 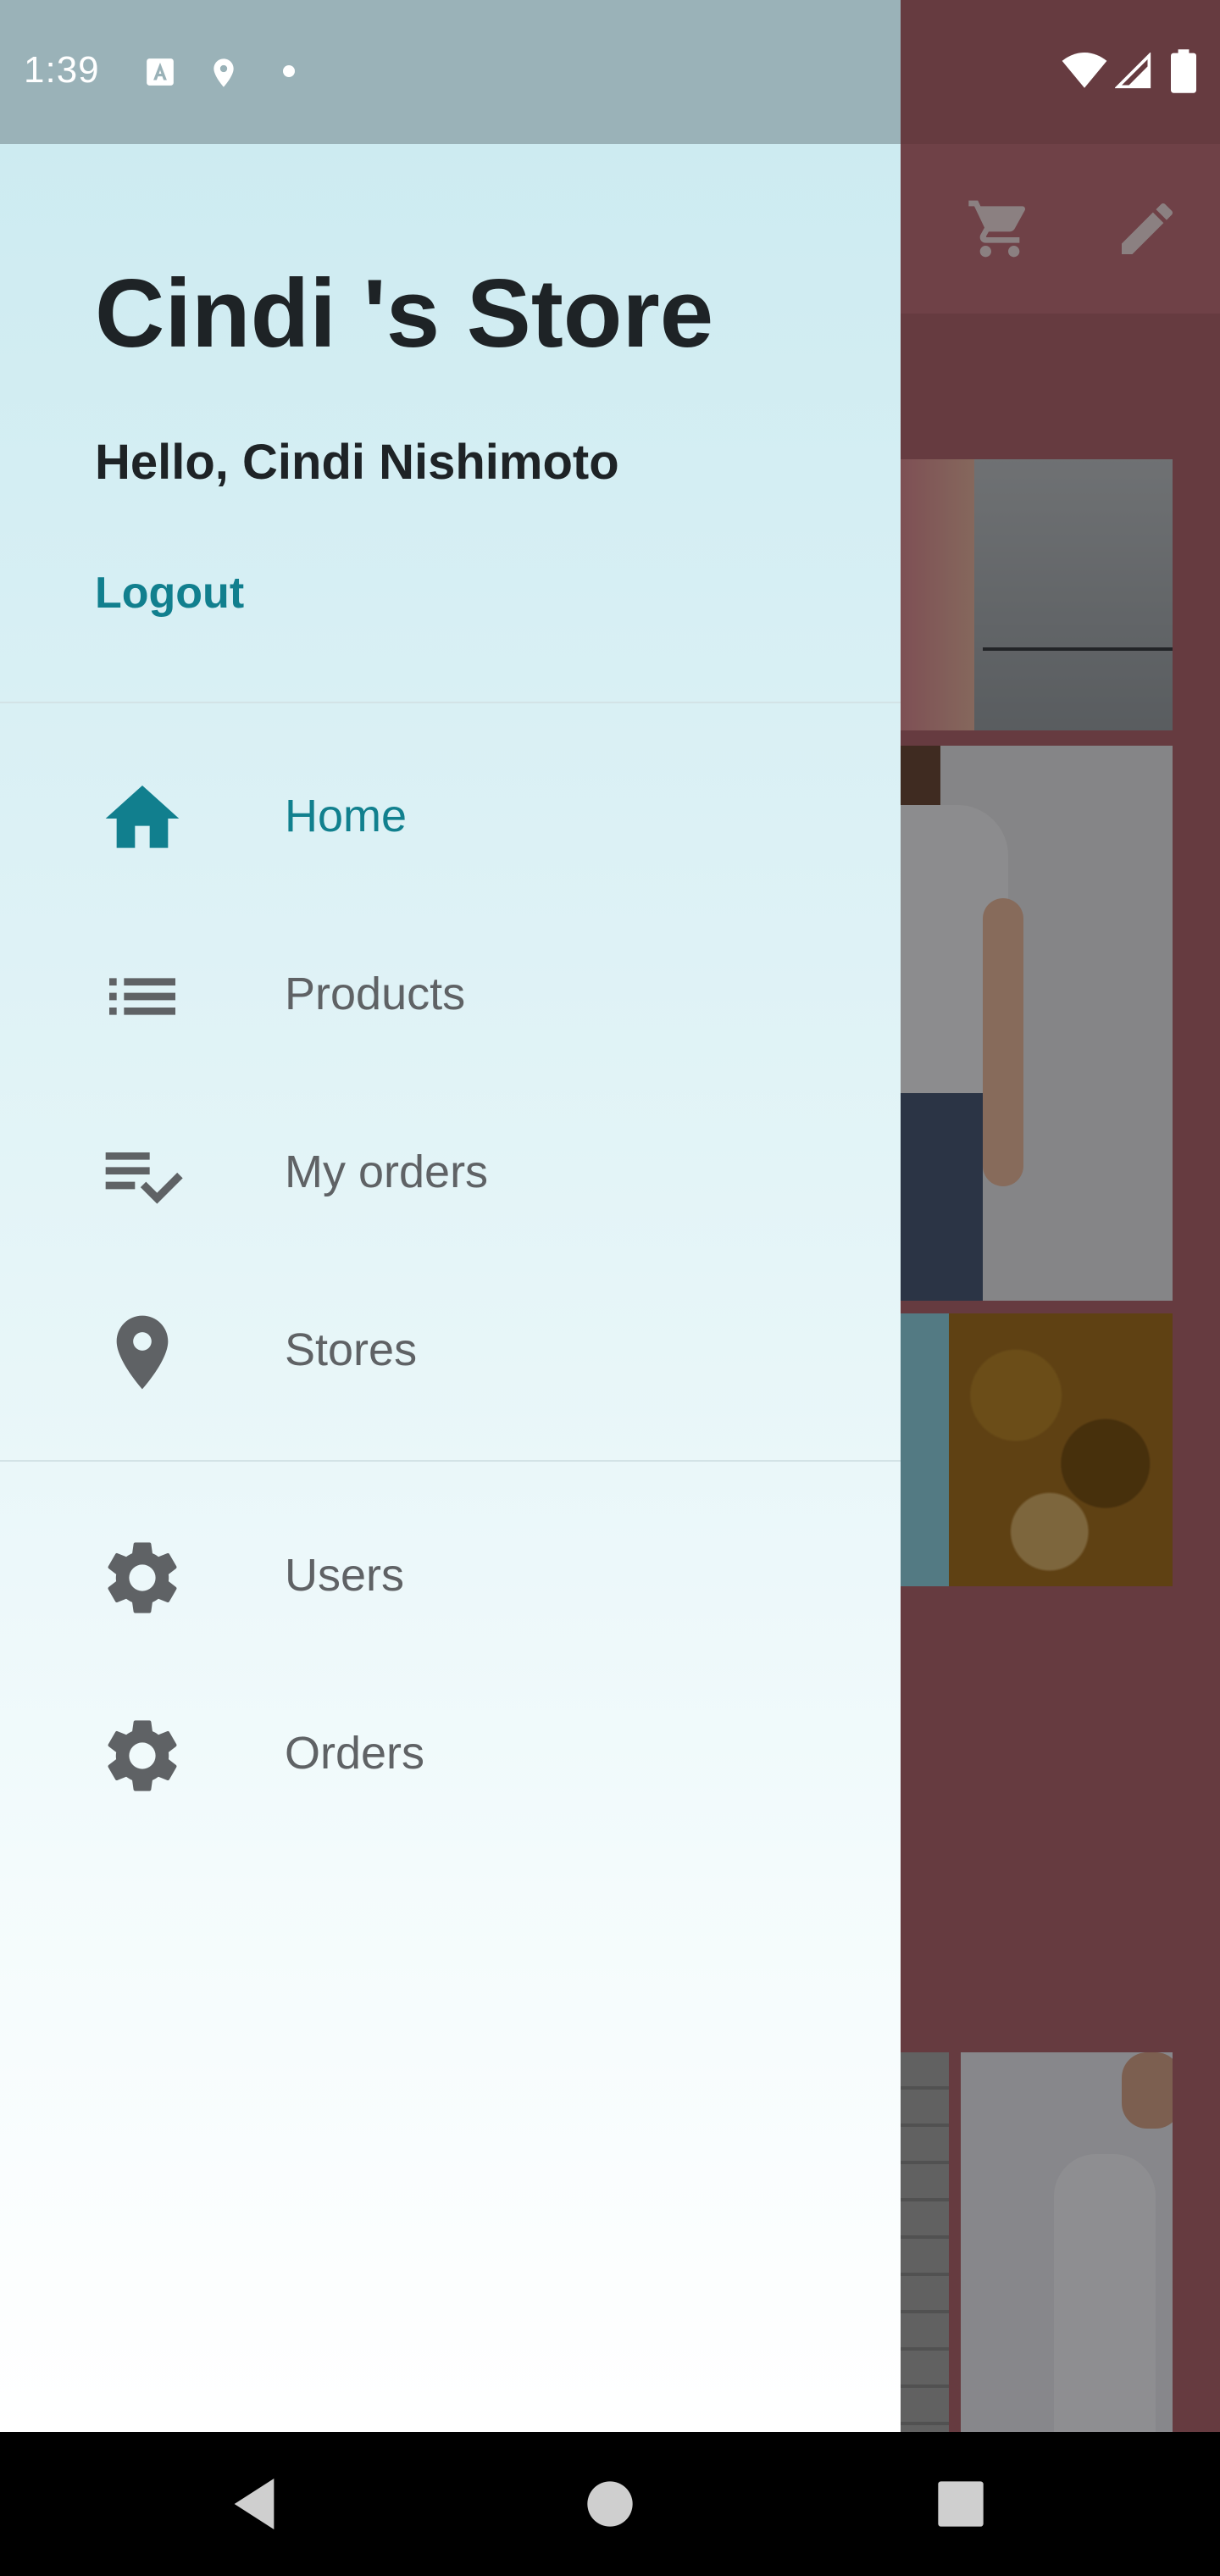 I want to click on nav-item-label: Home, so click(x=346, y=816).